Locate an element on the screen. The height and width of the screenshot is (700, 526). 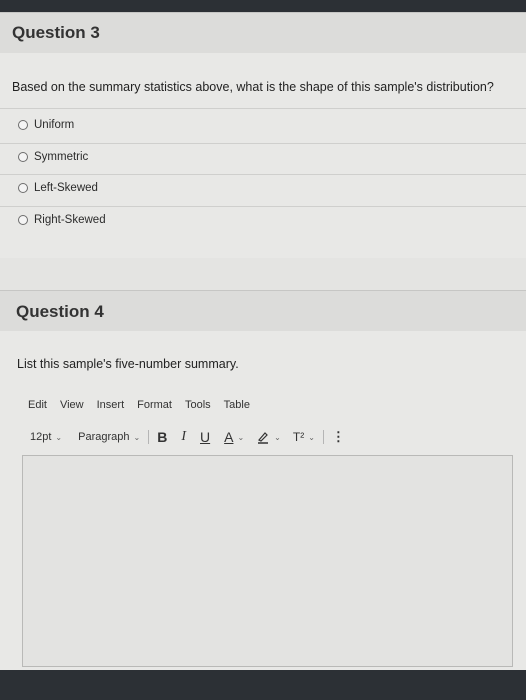
question-3-header: Question 3 is located at coordinates (263, 33).